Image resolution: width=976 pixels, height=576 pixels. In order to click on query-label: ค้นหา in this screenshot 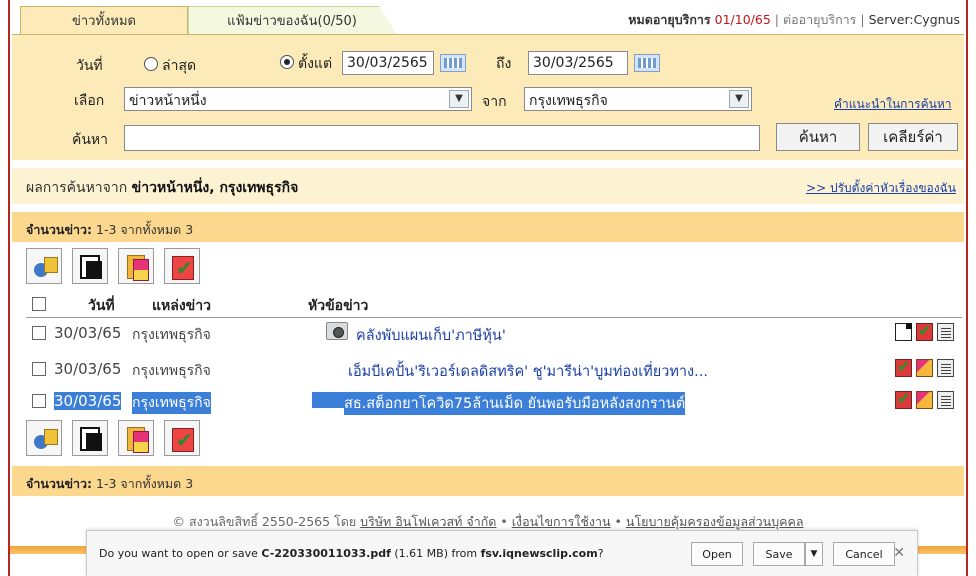, I will do `click(90, 140)`.